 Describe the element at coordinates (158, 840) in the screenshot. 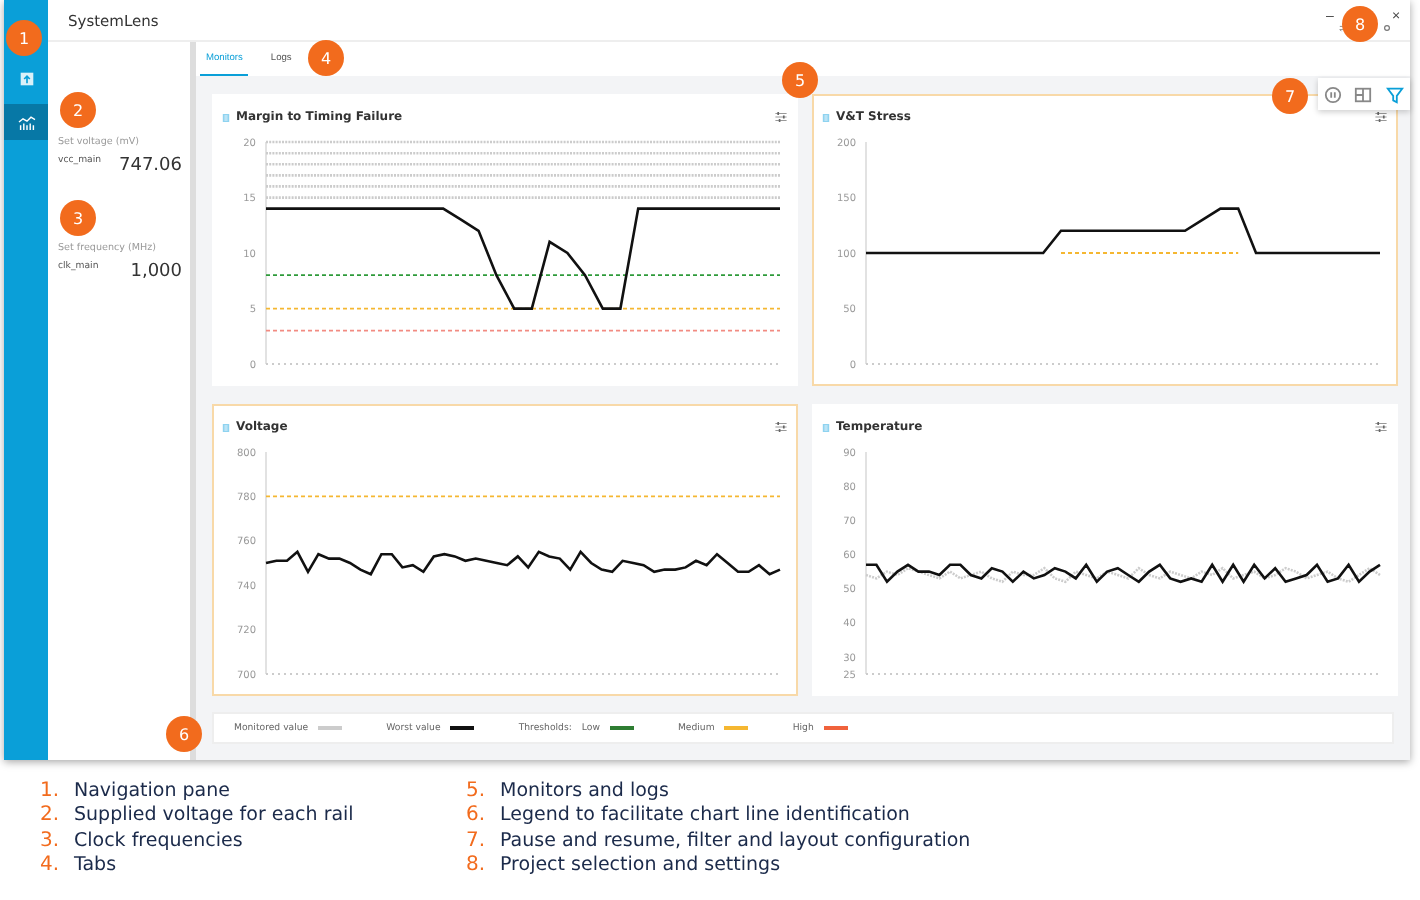

I see `caption-text: Clock frequencies` at that location.